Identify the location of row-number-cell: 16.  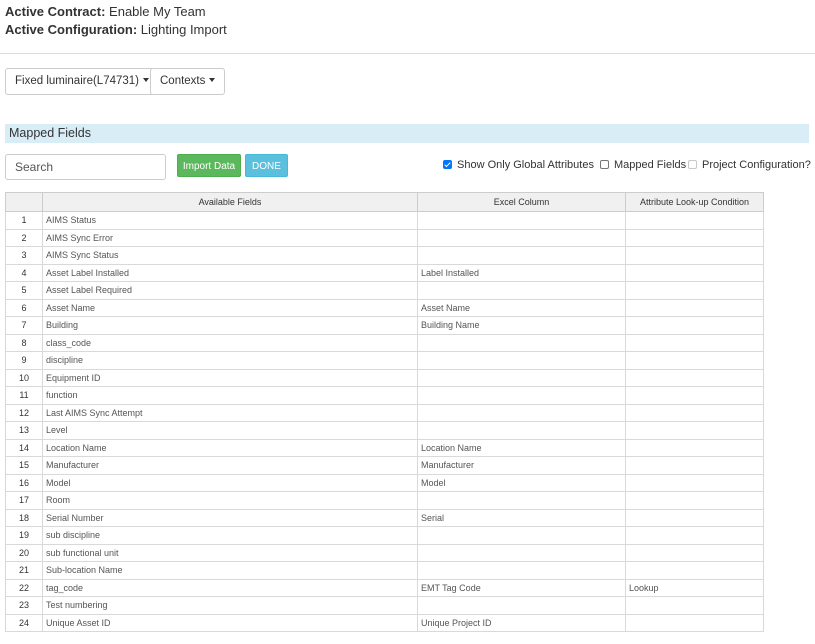
(24, 482).